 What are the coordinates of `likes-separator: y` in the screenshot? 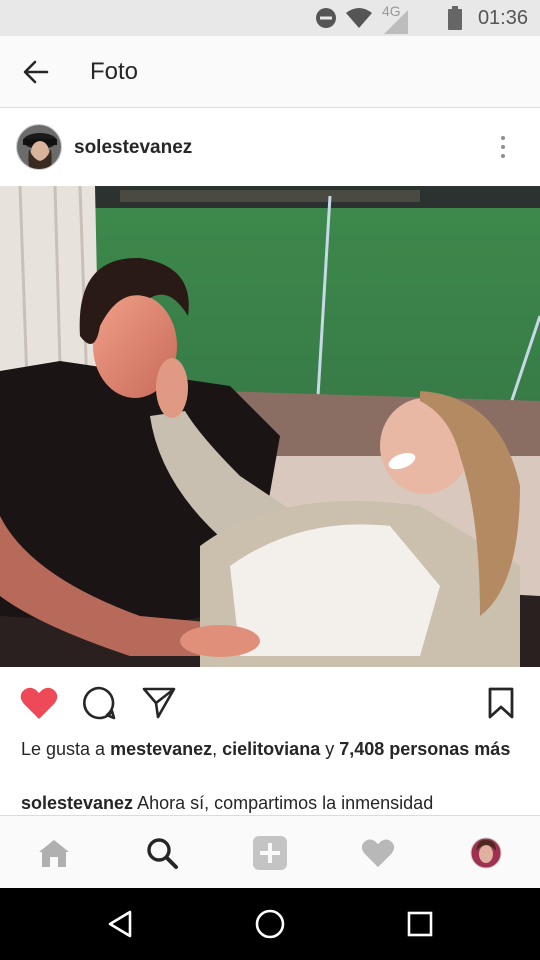 It's located at (330, 749).